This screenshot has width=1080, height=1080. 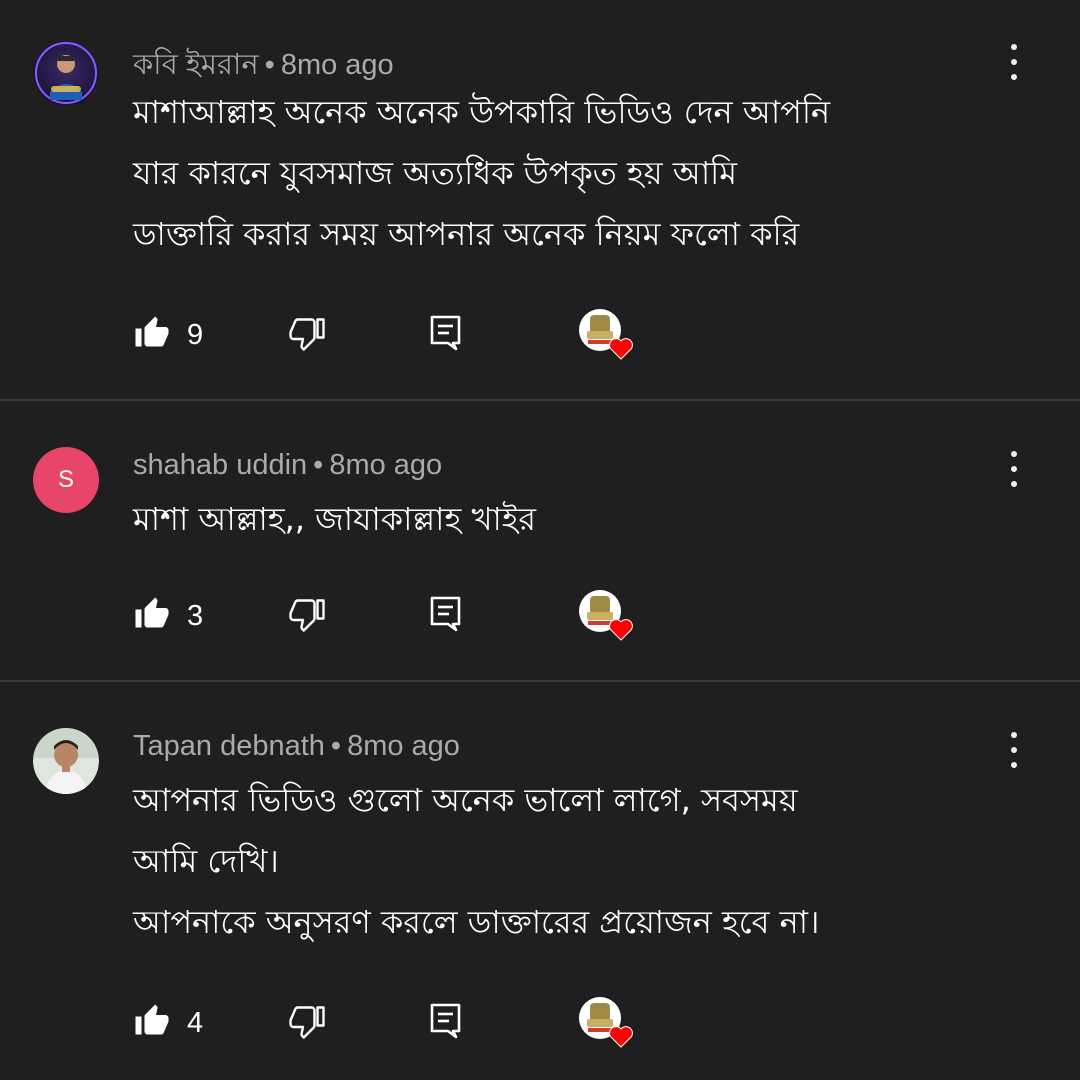 What do you see at coordinates (393, 615) in the screenshot?
I see `comment-actions: 3` at bounding box center [393, 615].